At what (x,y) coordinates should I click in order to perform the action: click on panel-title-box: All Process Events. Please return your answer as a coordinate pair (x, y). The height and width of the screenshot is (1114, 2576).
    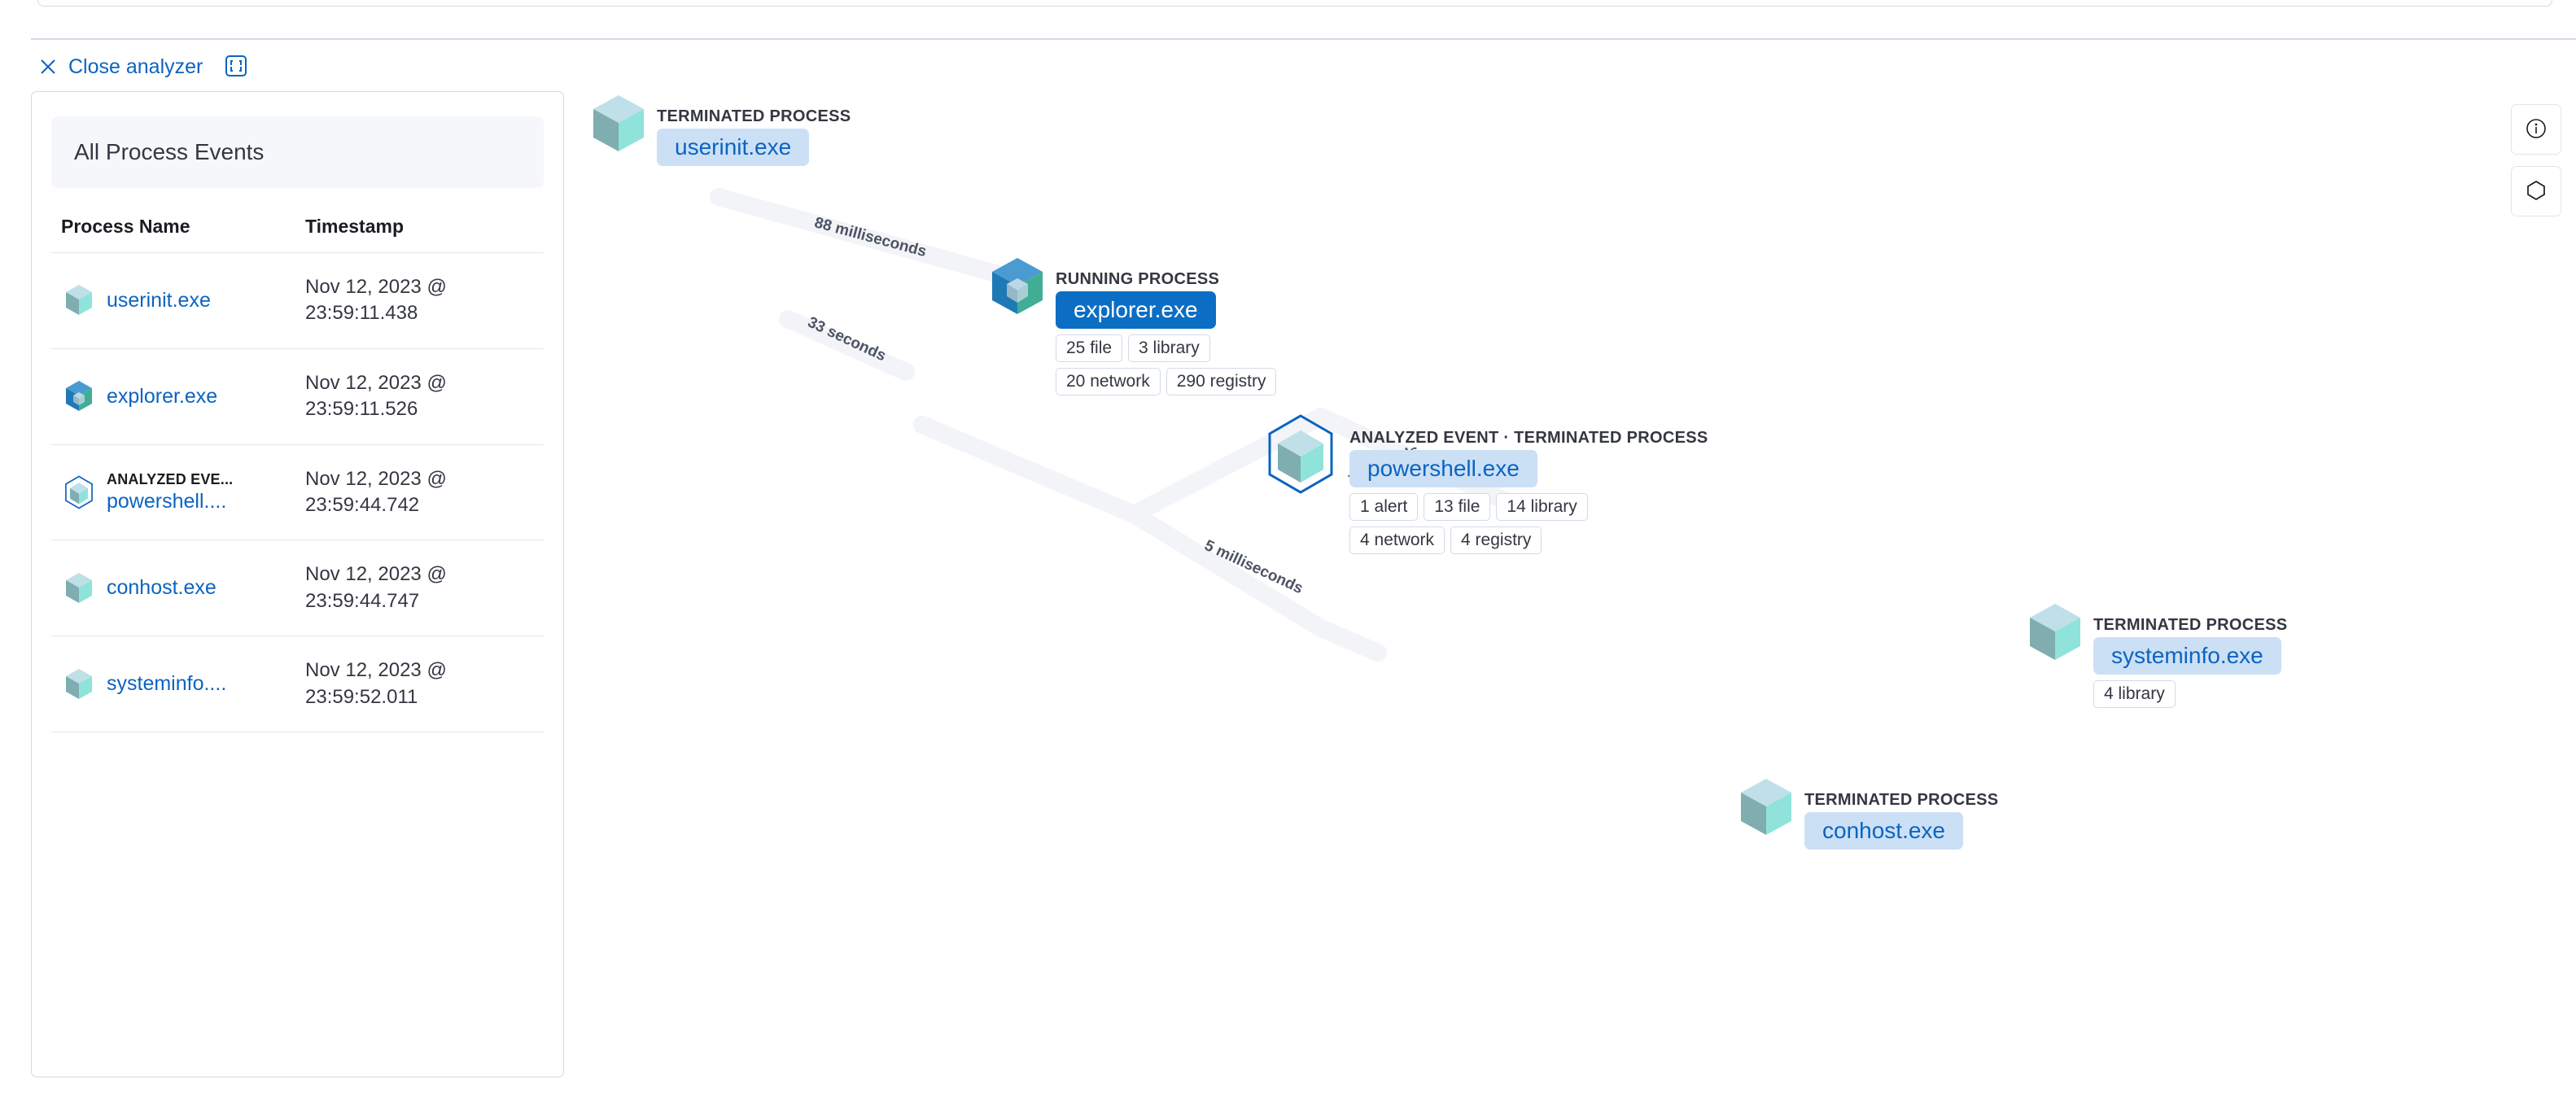
    Looking at the image, I should click on (297, 152).